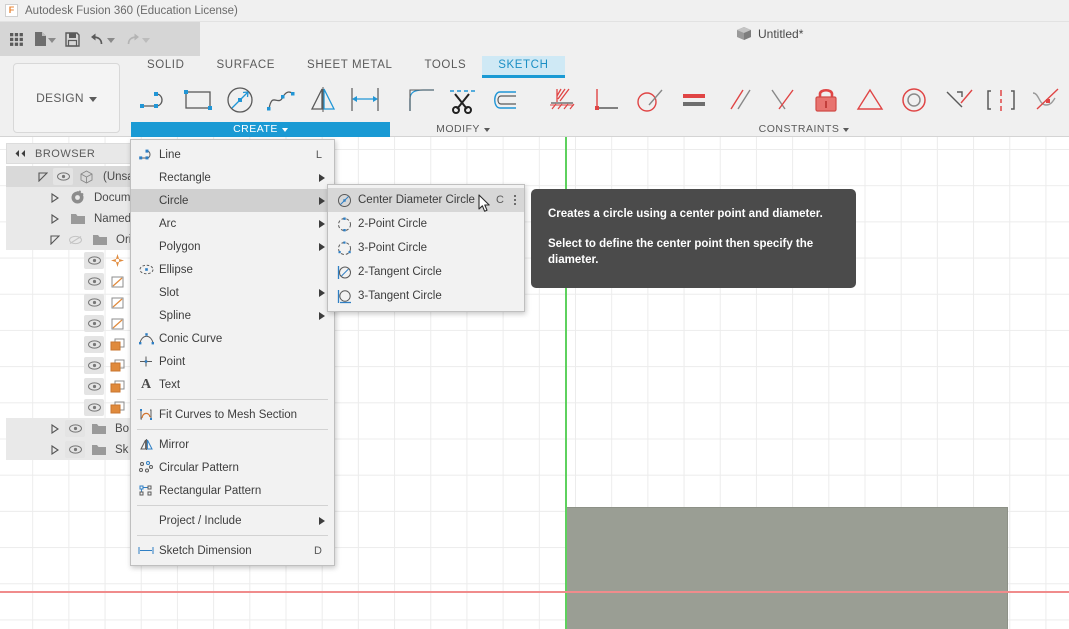 The height and width of the screenshot is (629, 1069). Describe the element at coordinates (769, 34) in the screenshot. I see `document-tab: Untitled*` at that location.